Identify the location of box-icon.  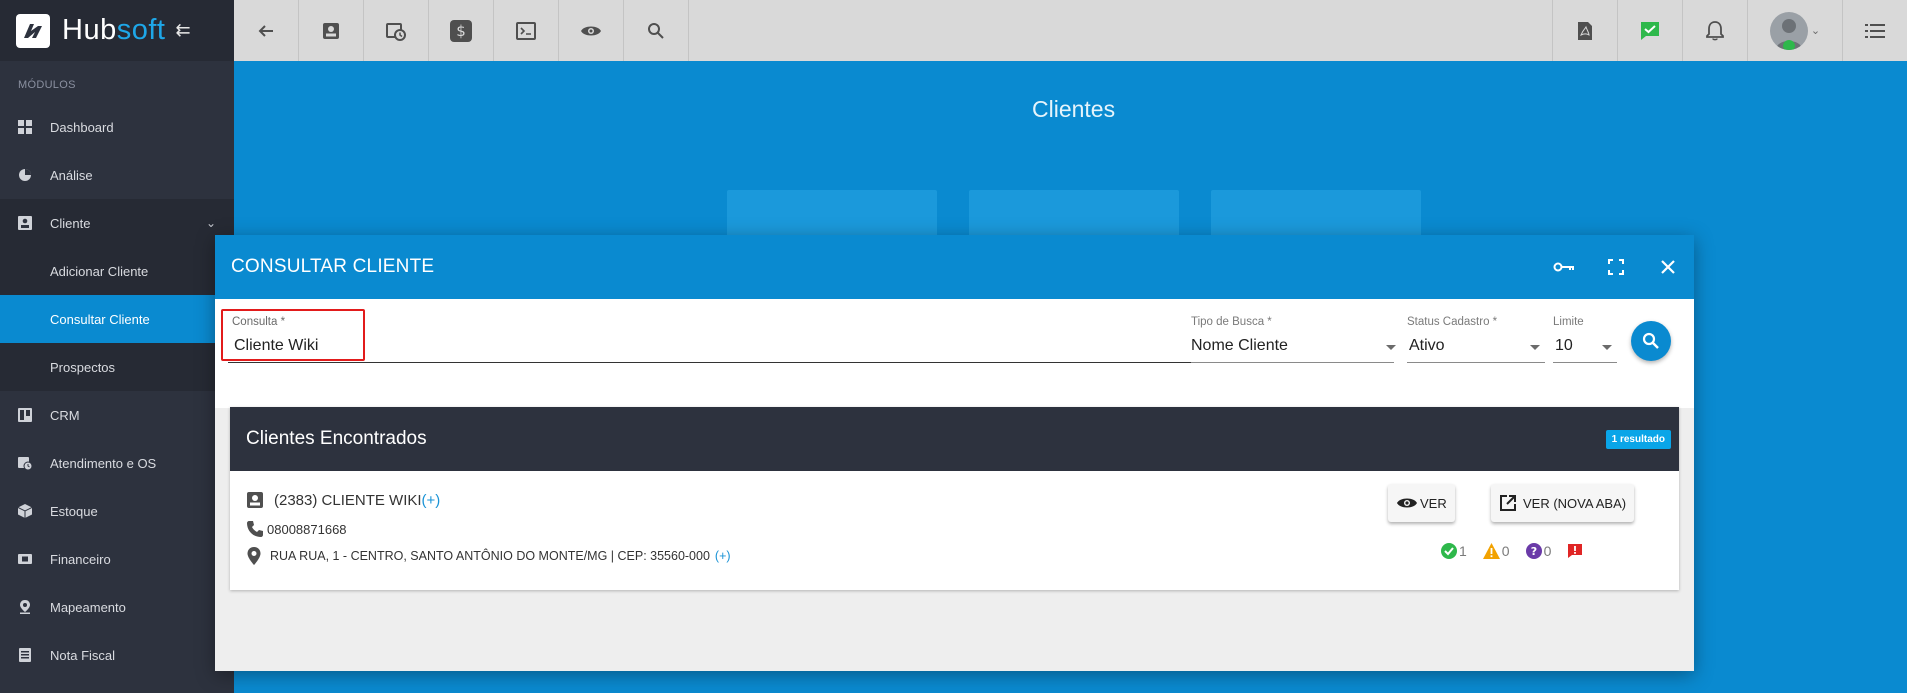
(25, 511).